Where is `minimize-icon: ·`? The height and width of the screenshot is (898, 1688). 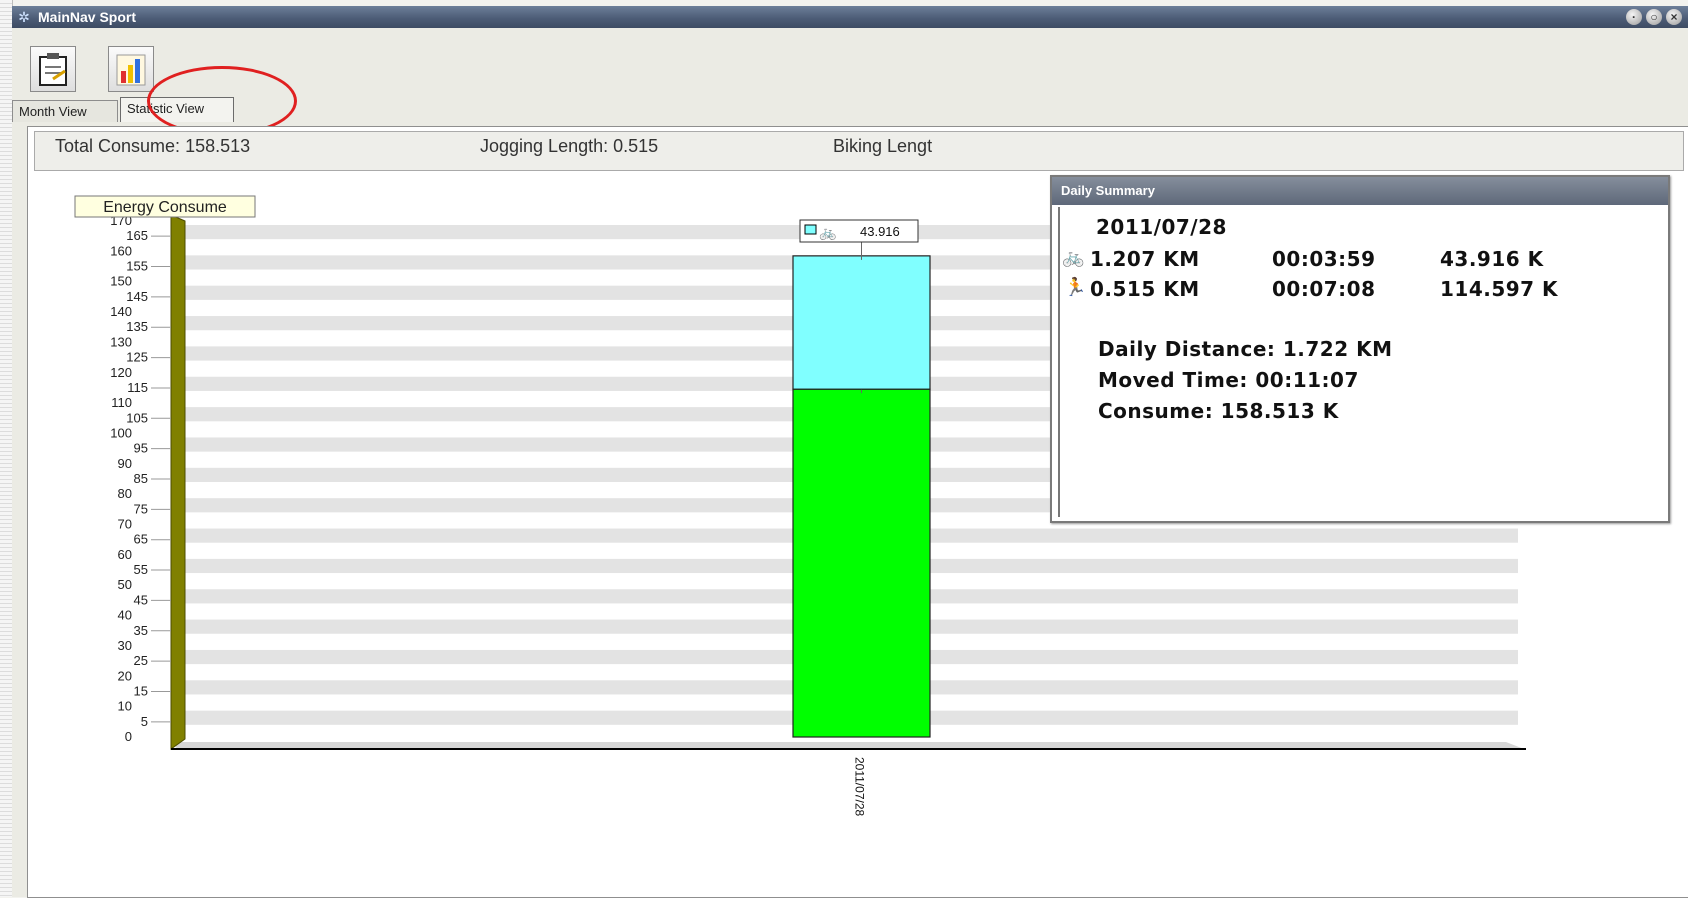
minimize-icon: · is located at coordinates (1634, 17).